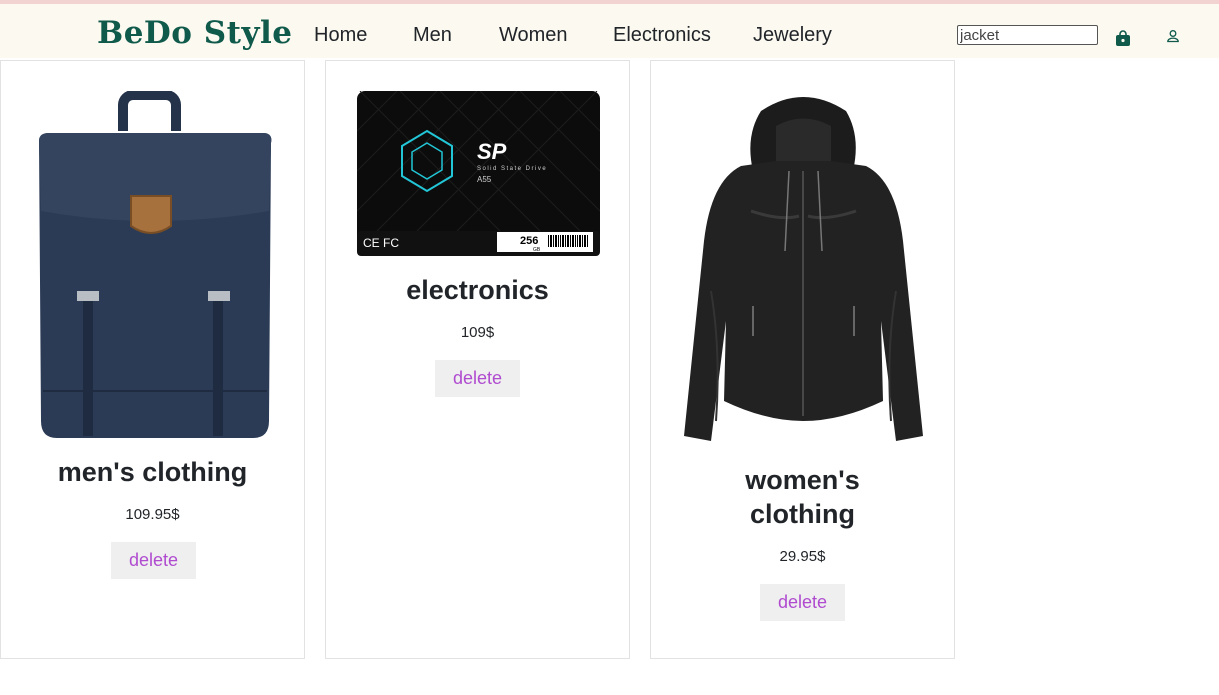 The width and height of the screenshot is (1219, 695). Describe the element at coordinates (529, 241) in the screenshot. I see `ssd-capacity: 256` at that location.